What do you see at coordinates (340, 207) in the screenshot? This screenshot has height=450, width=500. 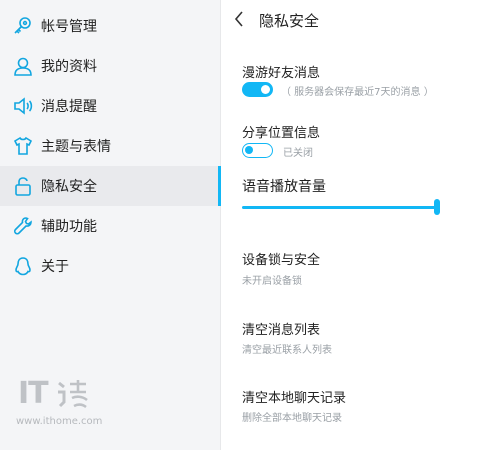 I see `voice-volume-slider` at bounding box center [340, 207].